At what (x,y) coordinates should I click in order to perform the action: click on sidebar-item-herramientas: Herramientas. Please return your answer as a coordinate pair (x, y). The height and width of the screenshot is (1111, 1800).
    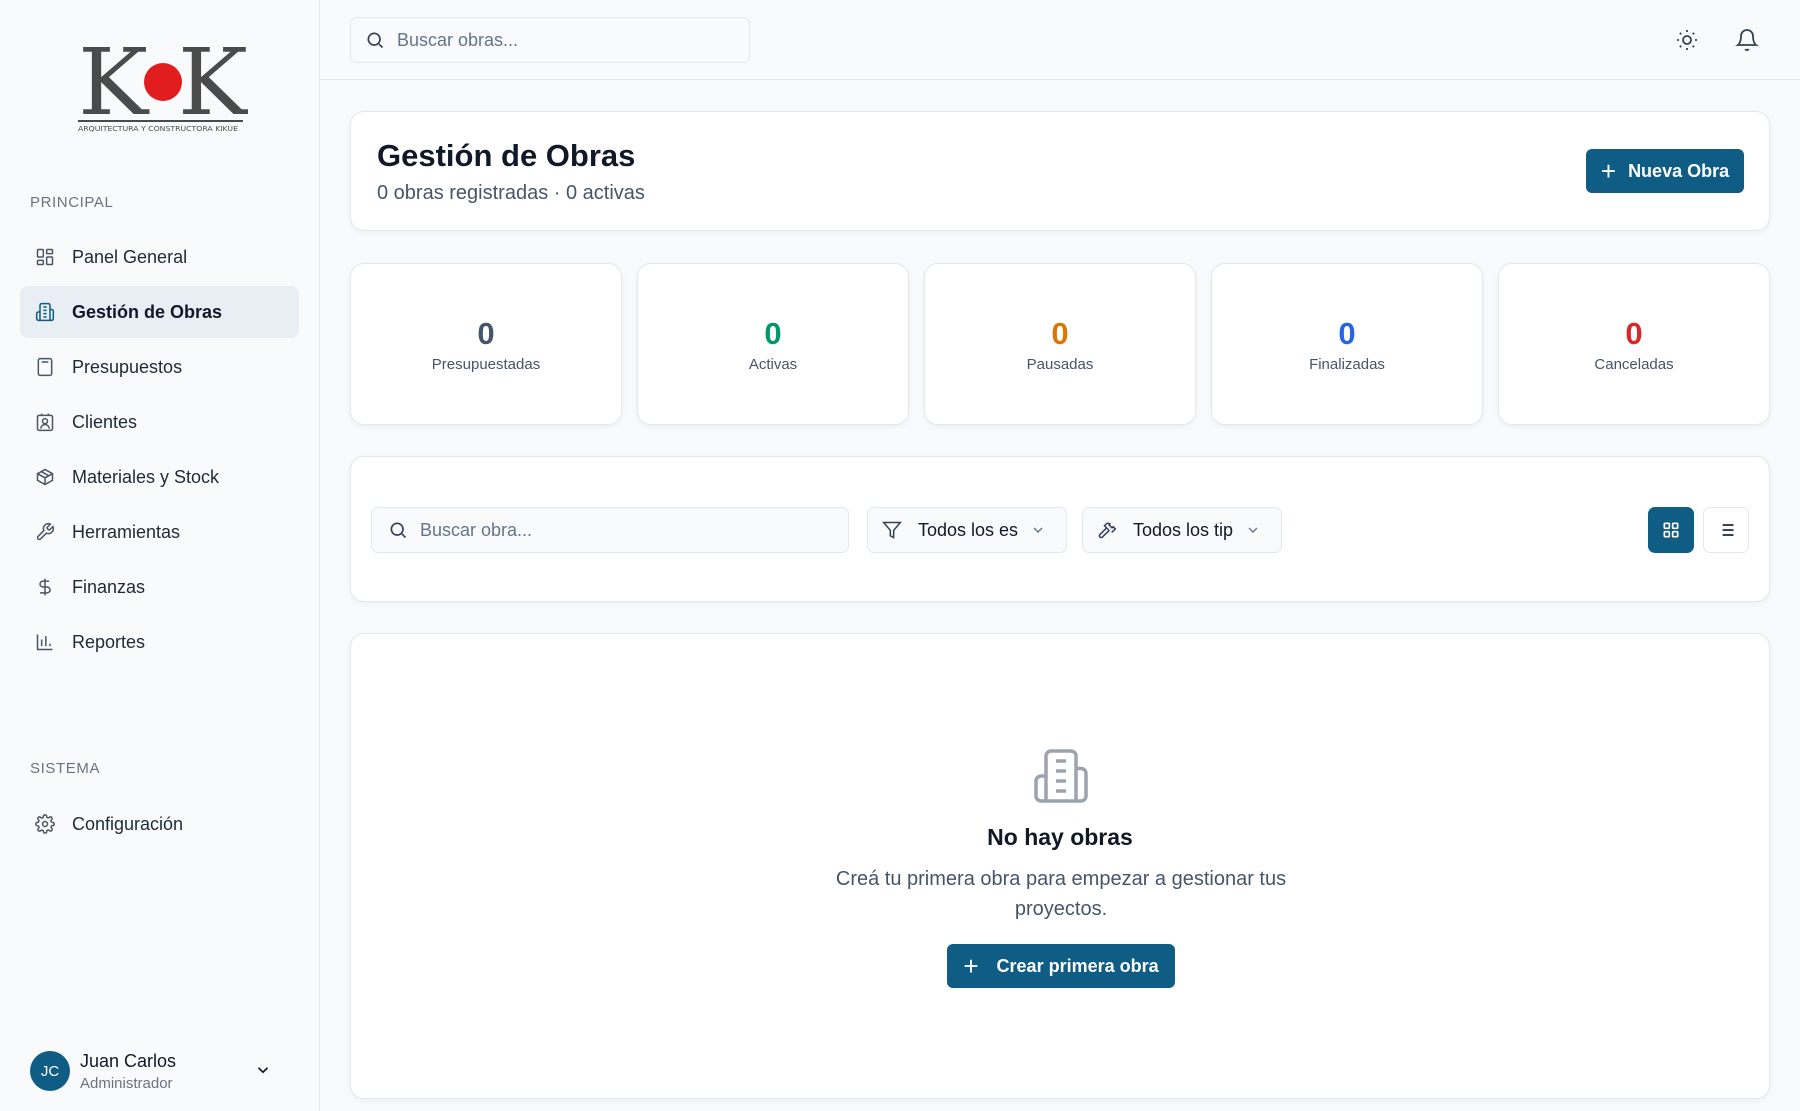
    Looking at the image, I should click on (159, 532).